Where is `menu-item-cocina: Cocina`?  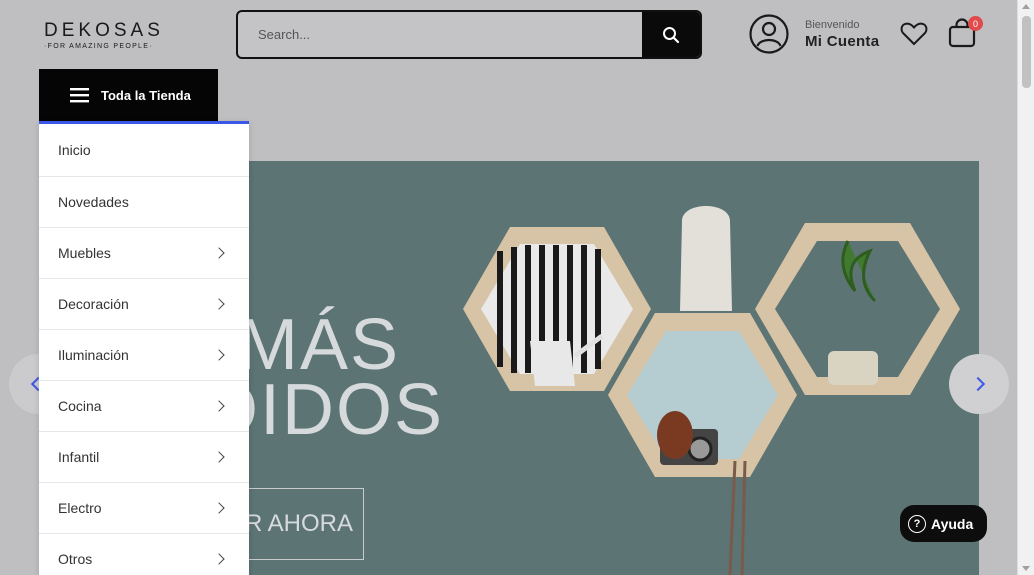
menu-item-cocina: Cocina is located at coordinates (144, 406).